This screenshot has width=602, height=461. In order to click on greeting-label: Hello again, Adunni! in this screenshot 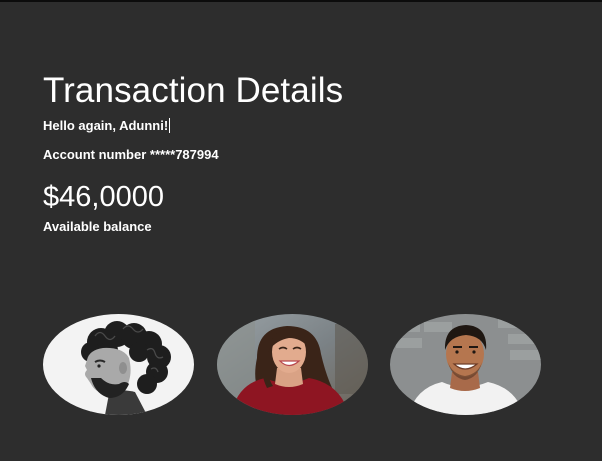, I will do `click(106, 125)`.